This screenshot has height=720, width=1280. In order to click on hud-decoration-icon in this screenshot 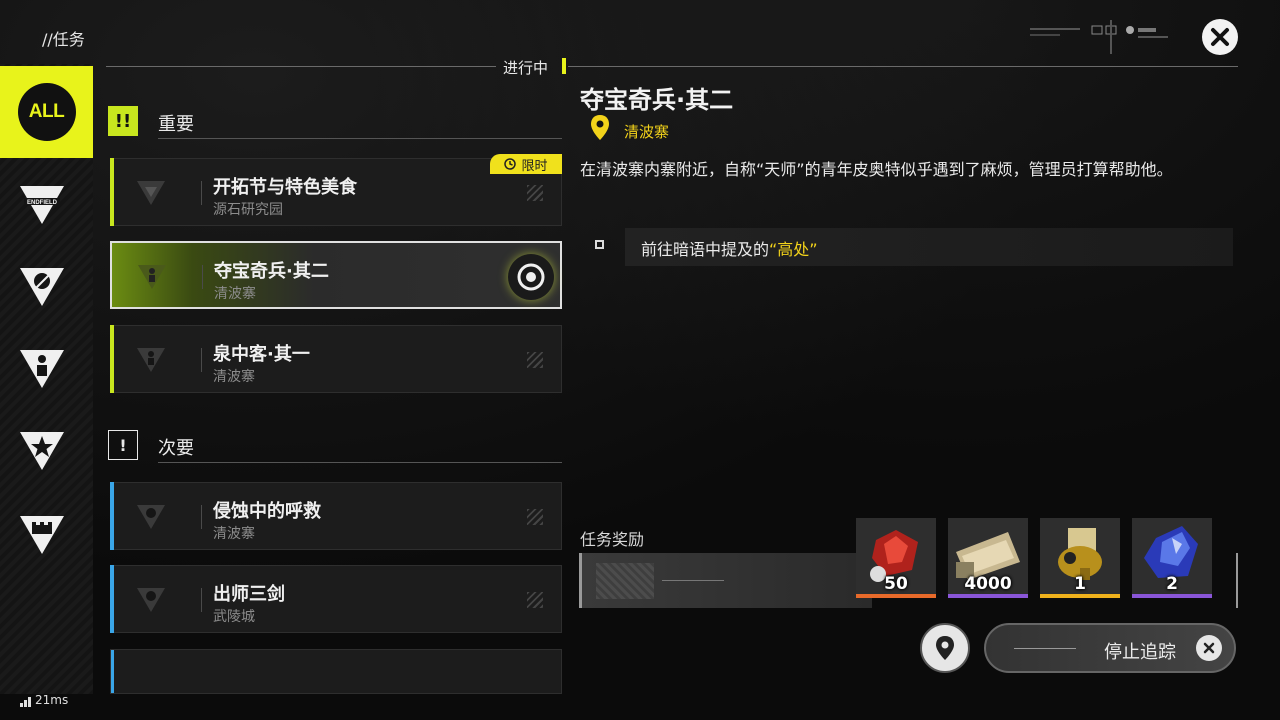, I will do `click(1099, 37)`.